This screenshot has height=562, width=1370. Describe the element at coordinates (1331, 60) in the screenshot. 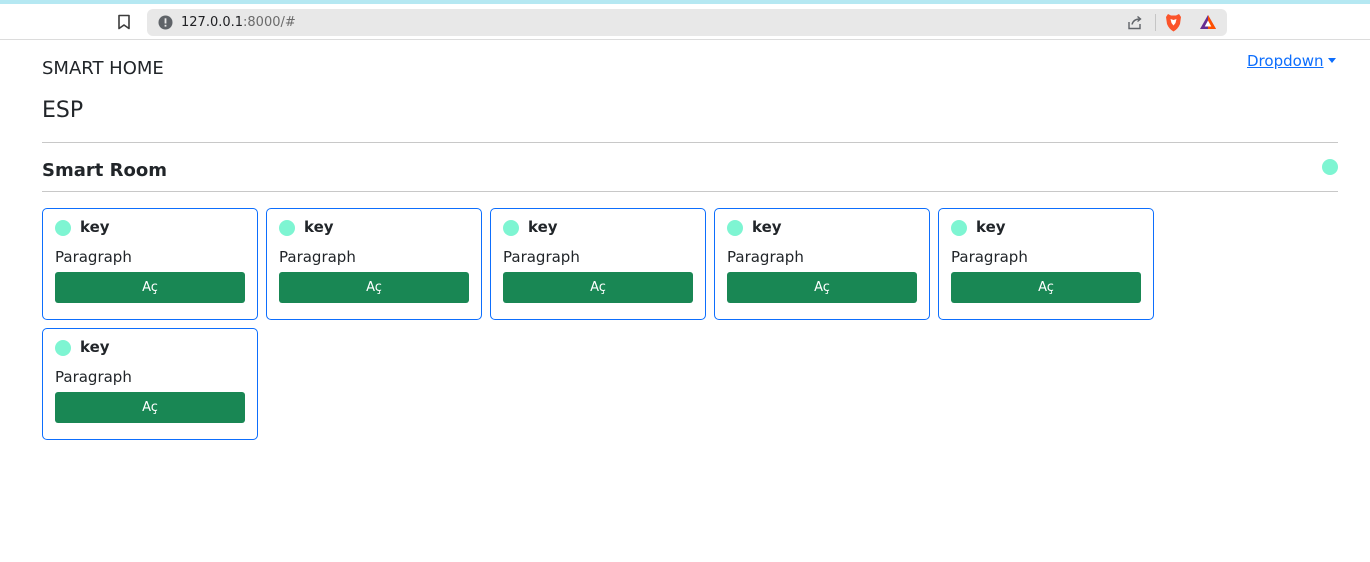

I see `caret-down-icon` at that location.